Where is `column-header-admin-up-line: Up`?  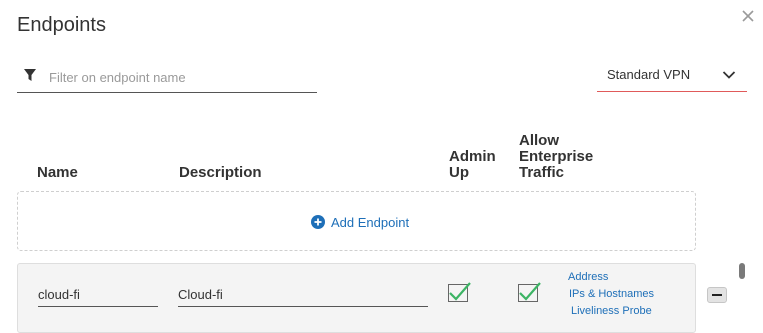
column-header-admin-up-line: Up is located at coordinates (459, 172).